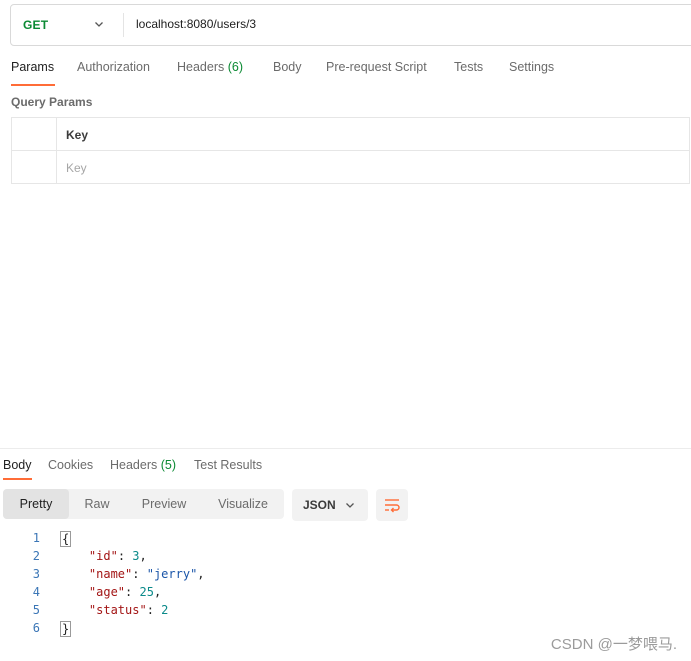  I want to click on view-mode-selector: Pretty Raw Preview Visualize, so click(143, 504).